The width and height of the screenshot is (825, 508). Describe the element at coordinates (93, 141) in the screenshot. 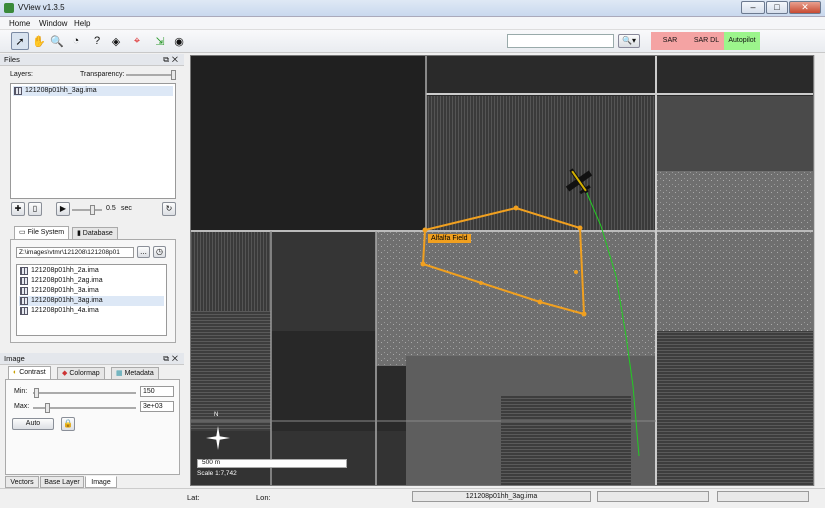

I see `layers-list: 121208p01hh_3ag.ima` at that location.